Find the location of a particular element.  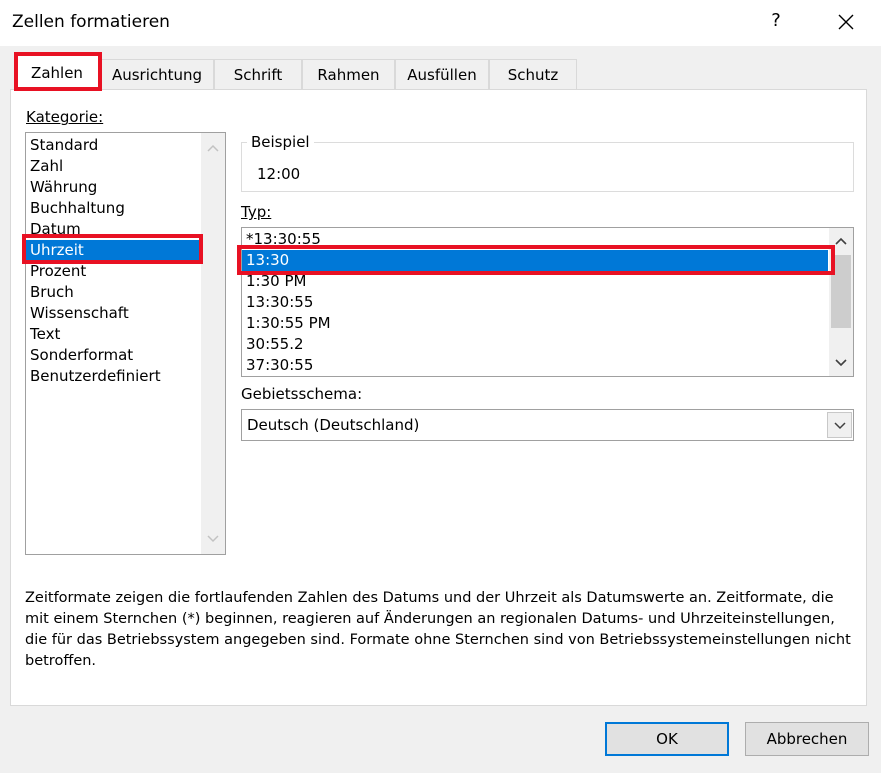

tab-rahmen: Rahmen is located at coordinates (348, 74).